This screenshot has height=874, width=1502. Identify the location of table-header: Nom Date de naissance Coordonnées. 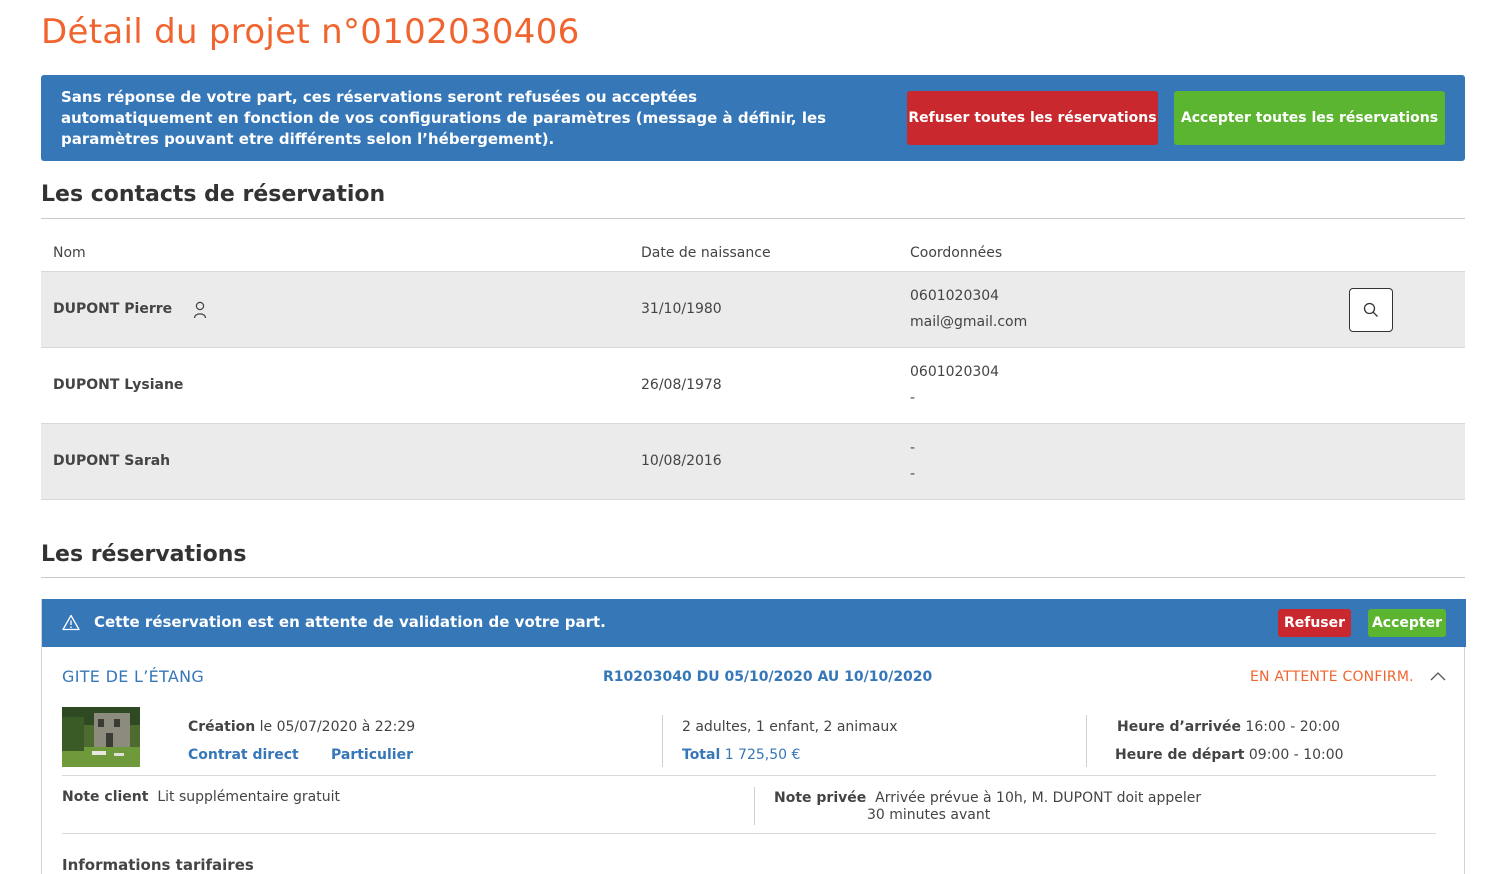
(753, 253).